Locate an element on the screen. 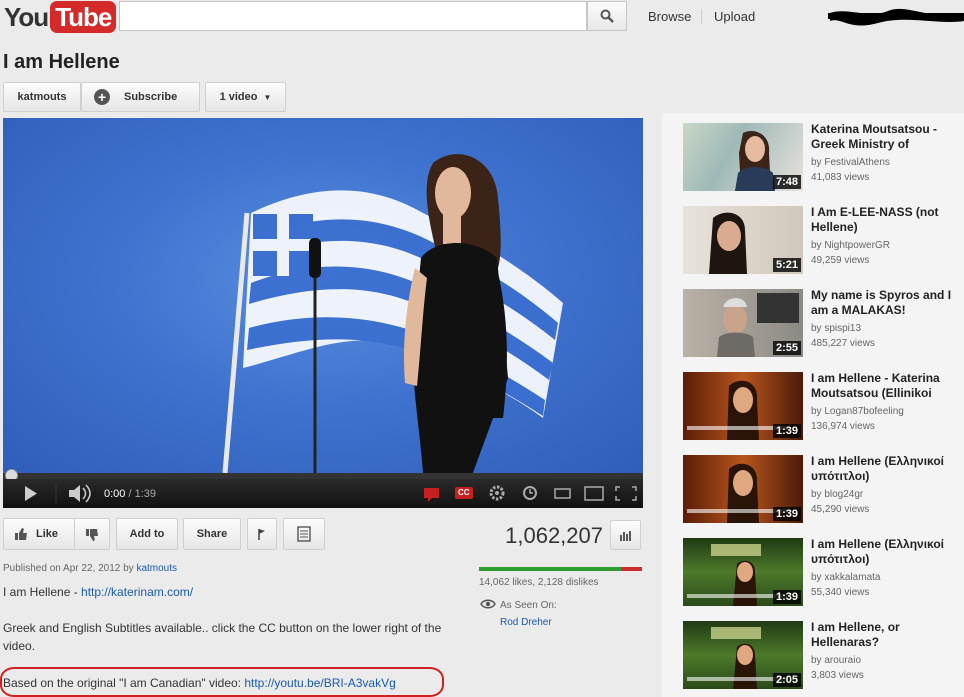  search-input is located at coordinates (353, 16).